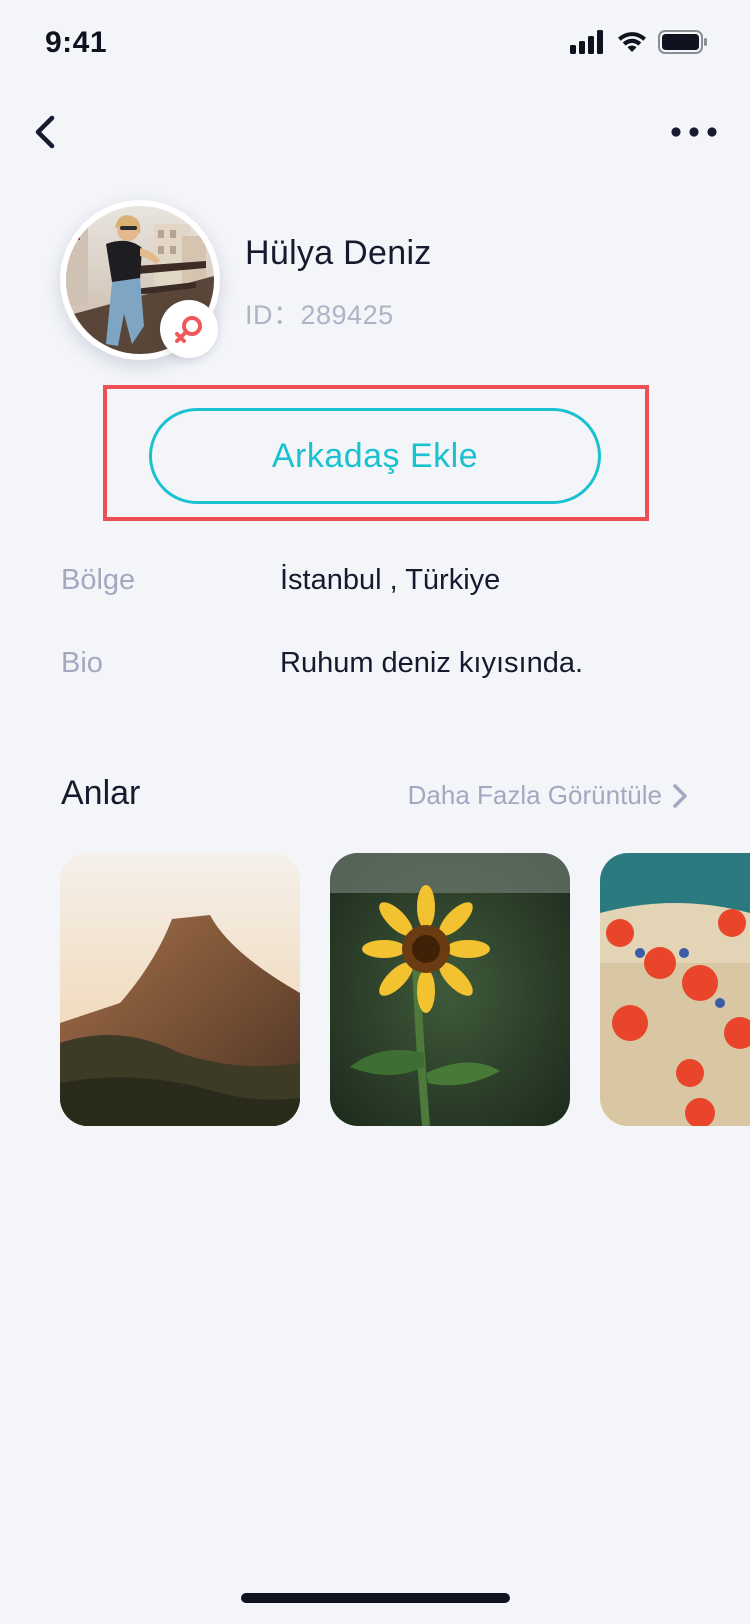 The image size is (750, 1624). Describe the element at coordinates (101, 793) in the screenshot. I see `moments-title: Anlar` at that location.